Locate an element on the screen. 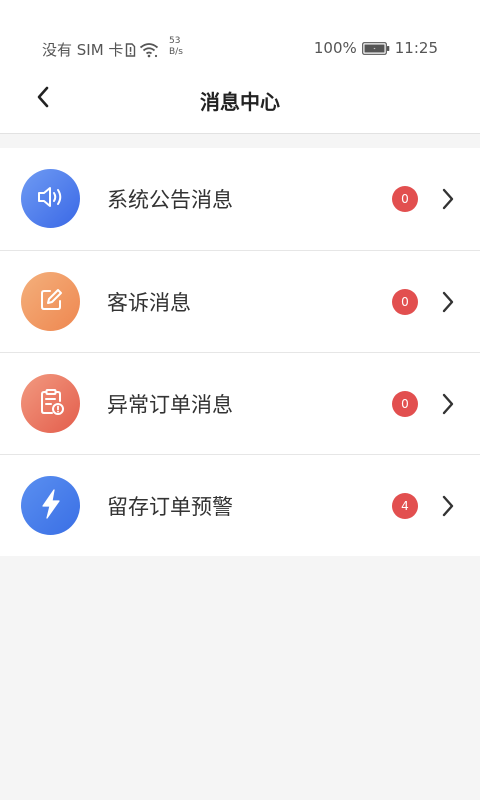  retention-warning-icon-circle is located at coordinates (50, 505).